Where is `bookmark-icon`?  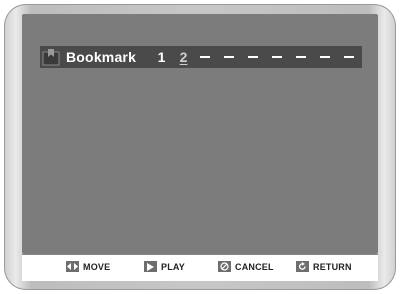
bookmark-icon is located at coordinates (51, 57).